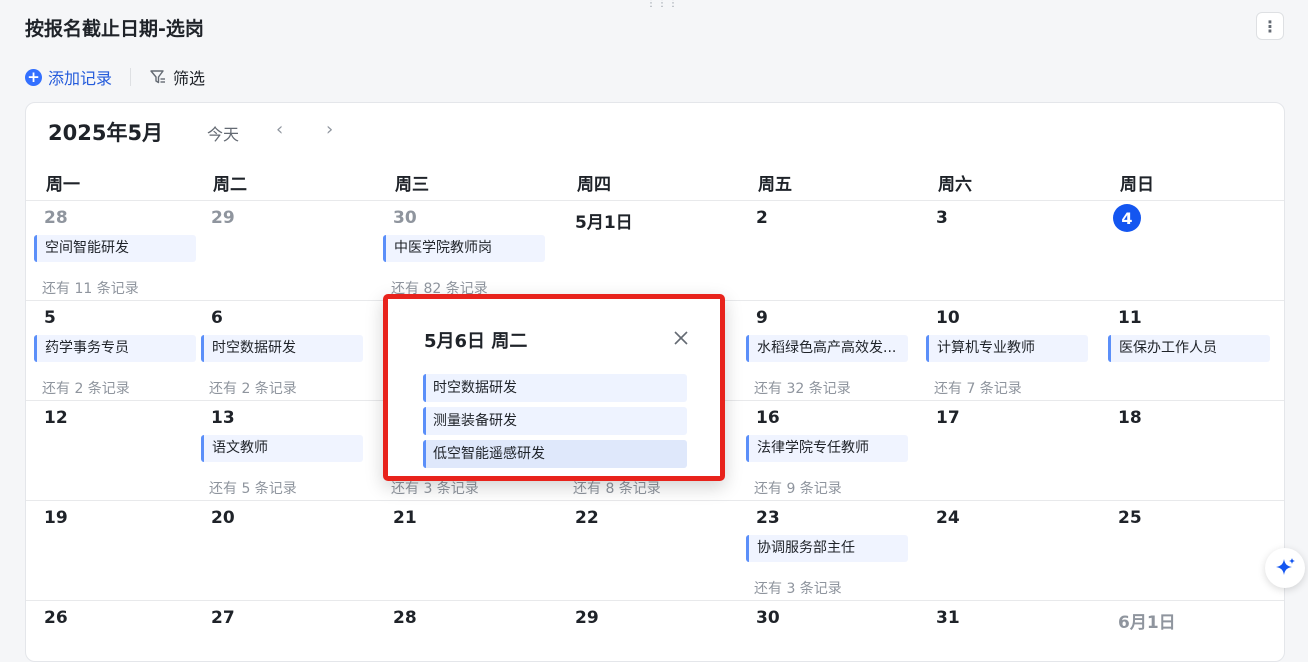 The image size is (1308, 662). I want to click on filter-icon, so click(158, 77).